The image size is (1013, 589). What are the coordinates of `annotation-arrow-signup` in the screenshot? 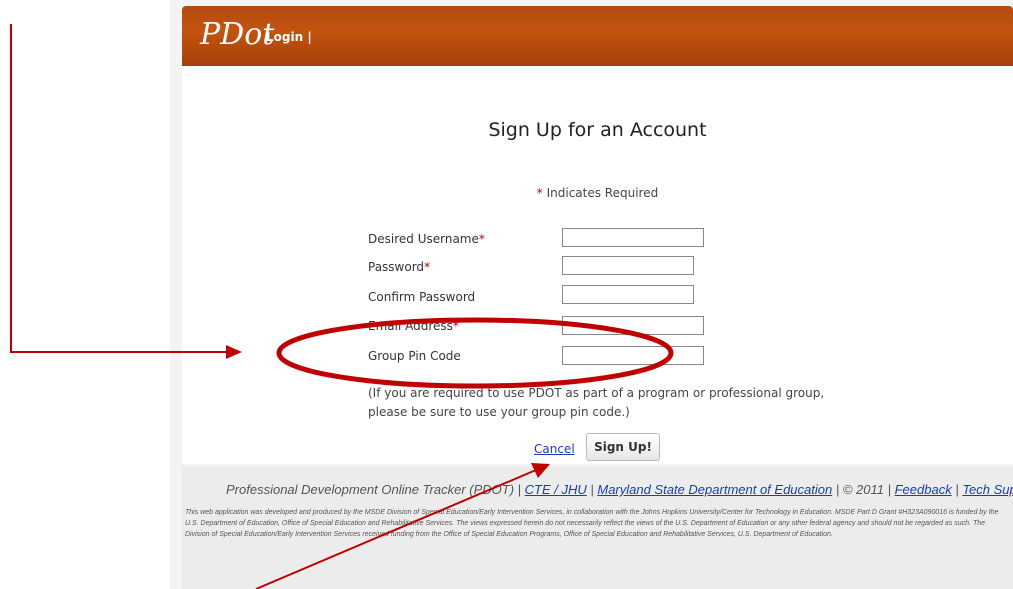 It's located at (396, 529).